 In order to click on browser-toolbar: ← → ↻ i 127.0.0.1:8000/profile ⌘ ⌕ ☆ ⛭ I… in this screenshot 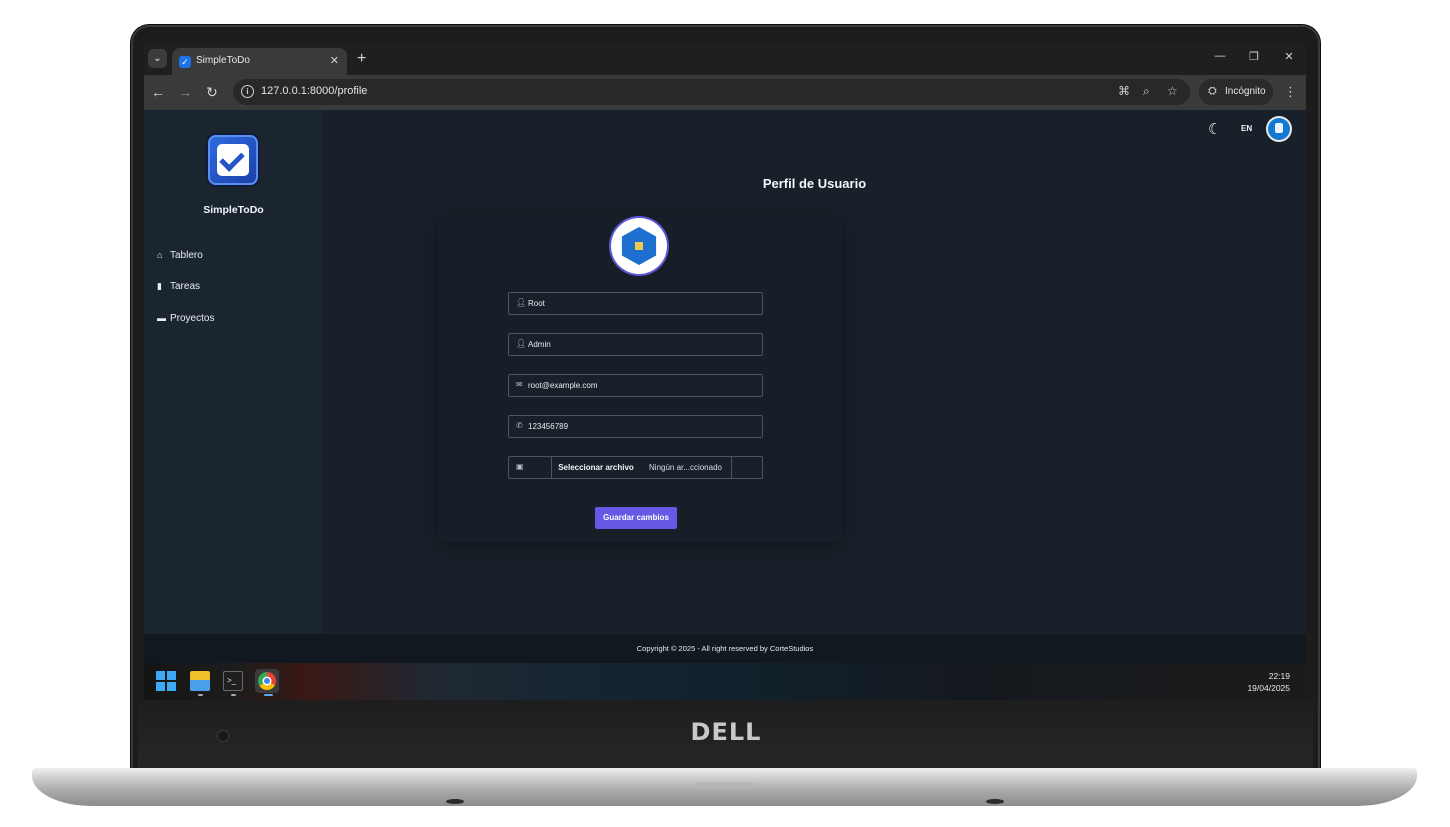, I will do `click(725, 92)`.